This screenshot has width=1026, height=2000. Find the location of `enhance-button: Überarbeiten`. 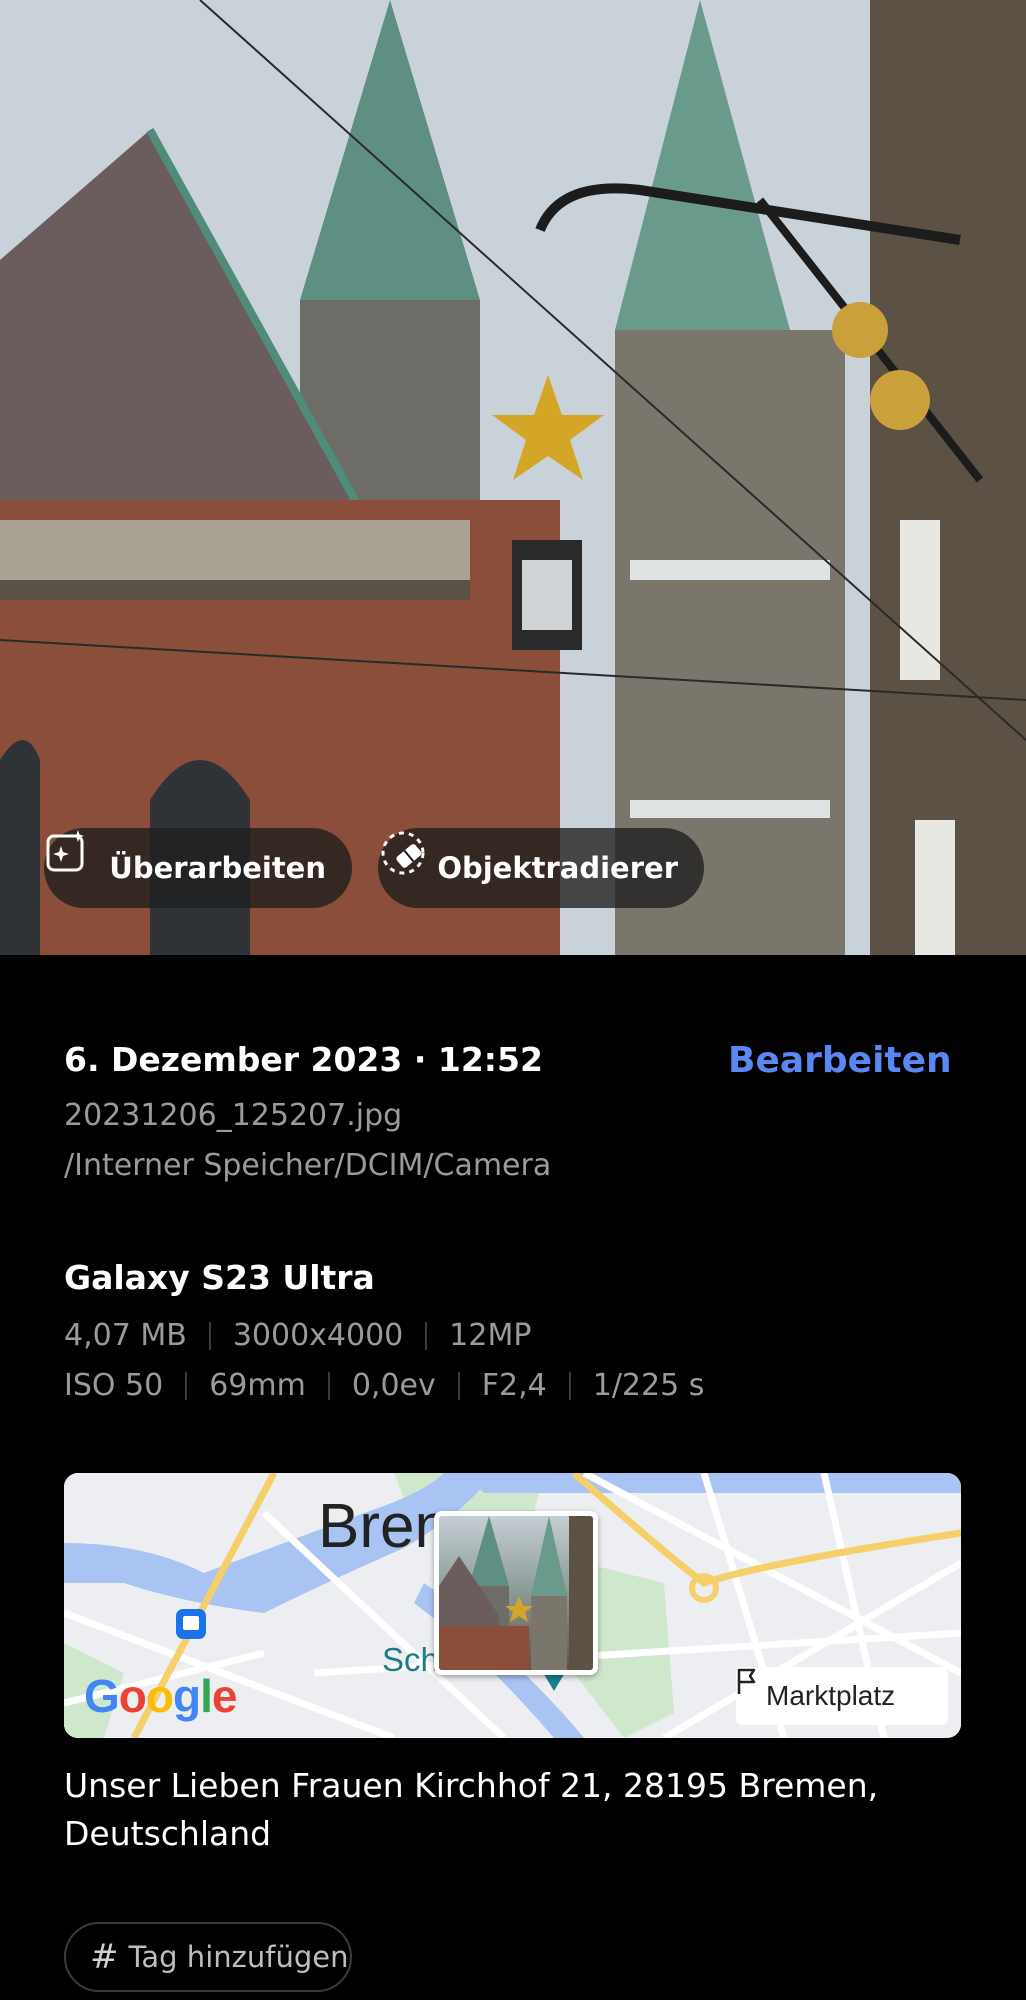

enhance-button: Überarbeiten is located at coordinates (198, 868).